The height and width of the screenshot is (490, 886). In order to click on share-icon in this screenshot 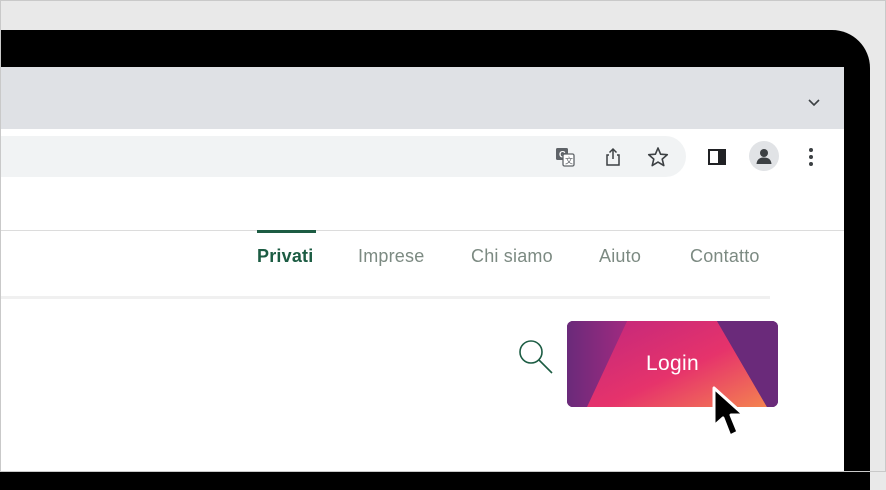, I will do `click(613, 157)`.